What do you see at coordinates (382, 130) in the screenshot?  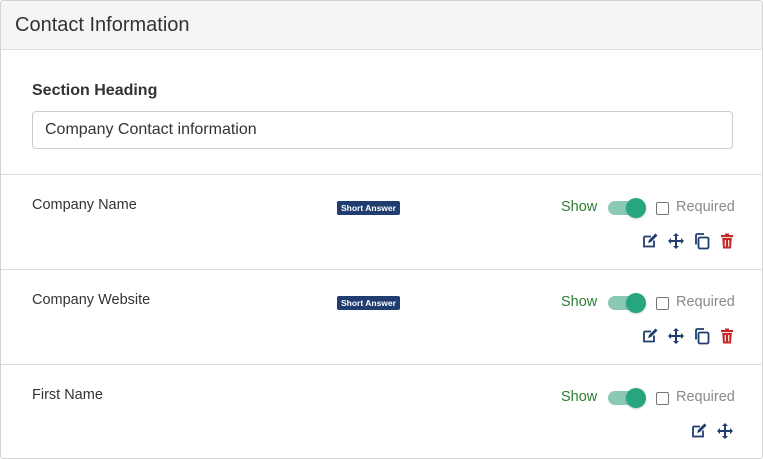 I see `section-heading-input` at bounding box center [382, 130].